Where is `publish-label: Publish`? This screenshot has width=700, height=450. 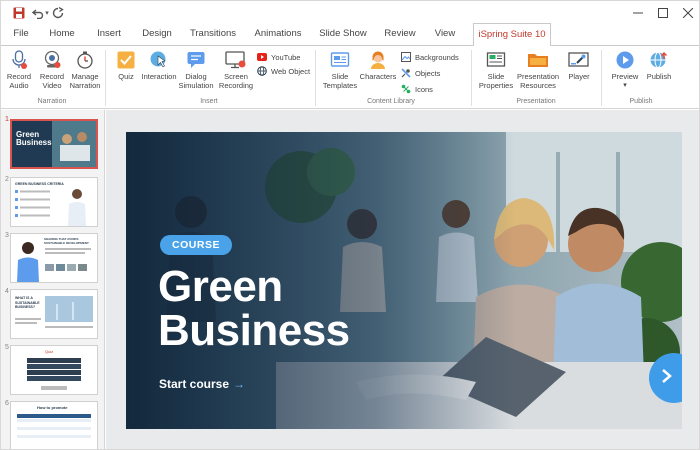
publish-label: Publish is located at coordinates (659, 76).